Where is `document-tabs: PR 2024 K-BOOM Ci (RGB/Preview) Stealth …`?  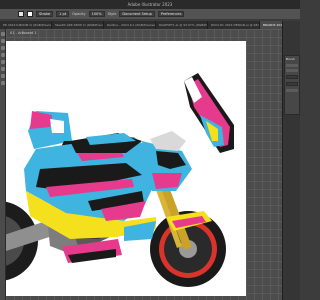
document-tabs: PR 2024 K-BOOM Ci (RGB/Preview) Stealth … is located at coordinates (141, 25).